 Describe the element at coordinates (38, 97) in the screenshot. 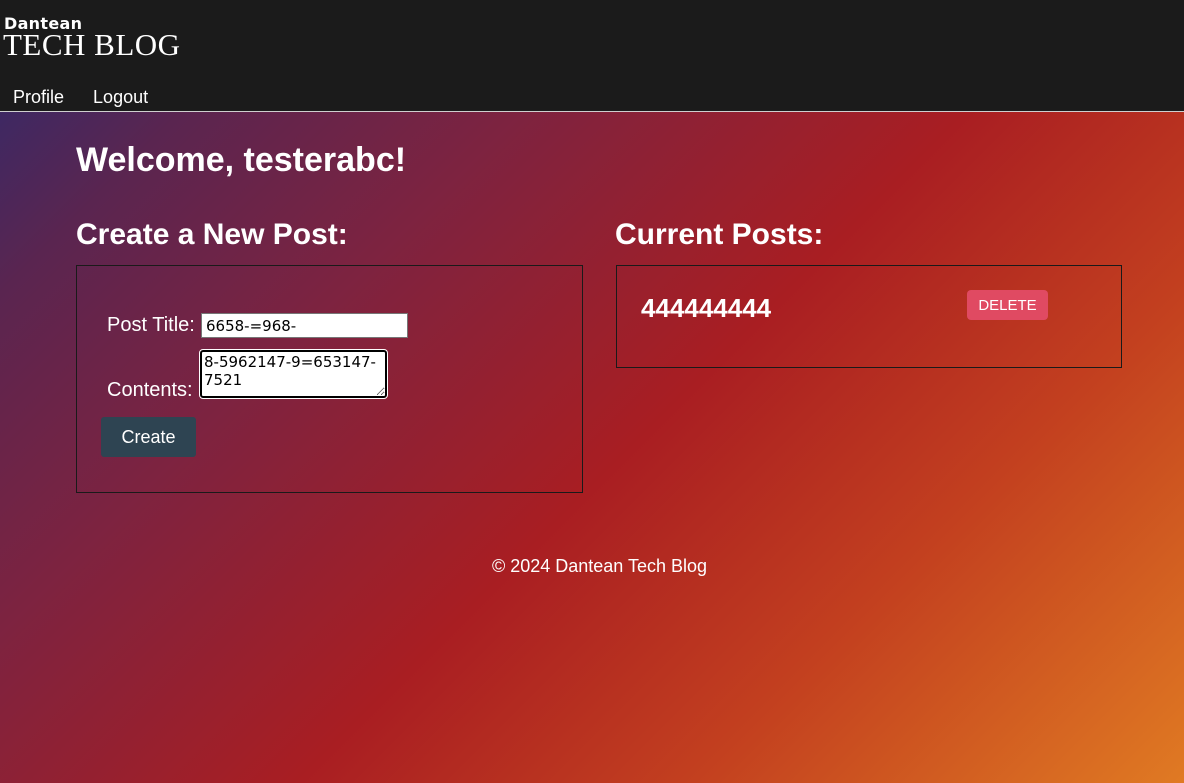

I see `nav-profile-link: Profile` at that location.